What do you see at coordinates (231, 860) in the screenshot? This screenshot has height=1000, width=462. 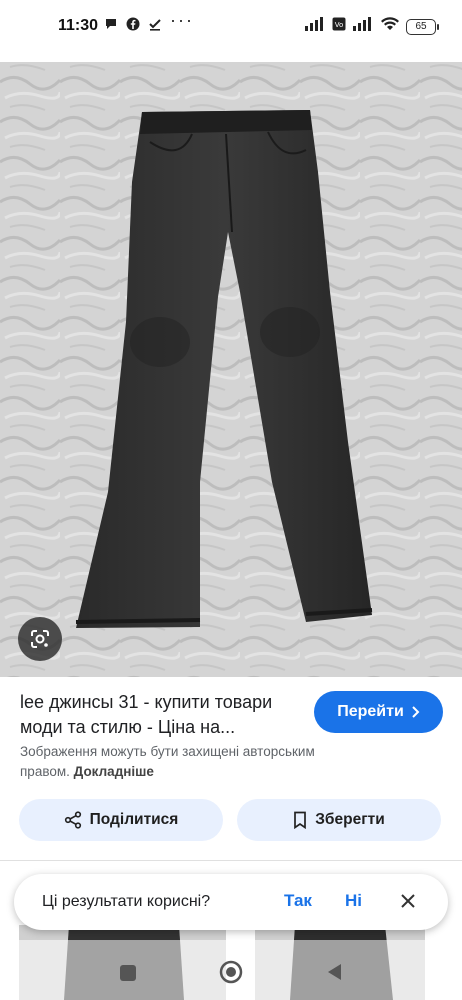 I see `divider` at bounding box center [231, 860].